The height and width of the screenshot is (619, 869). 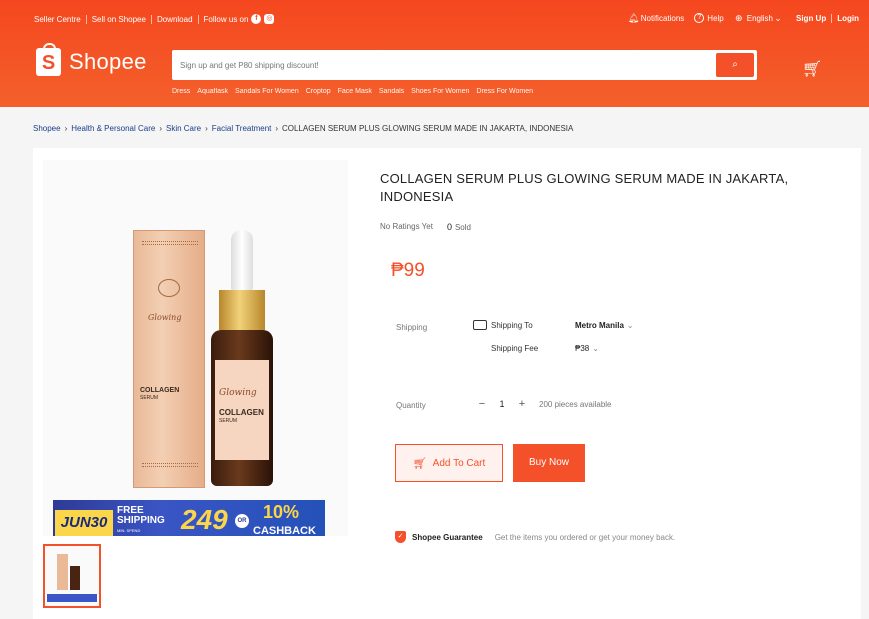 What do you see at coordinates (238, 393) in the screenshot?
I see `bottle-script-text: Glowing` at bounding box center [238, 393].